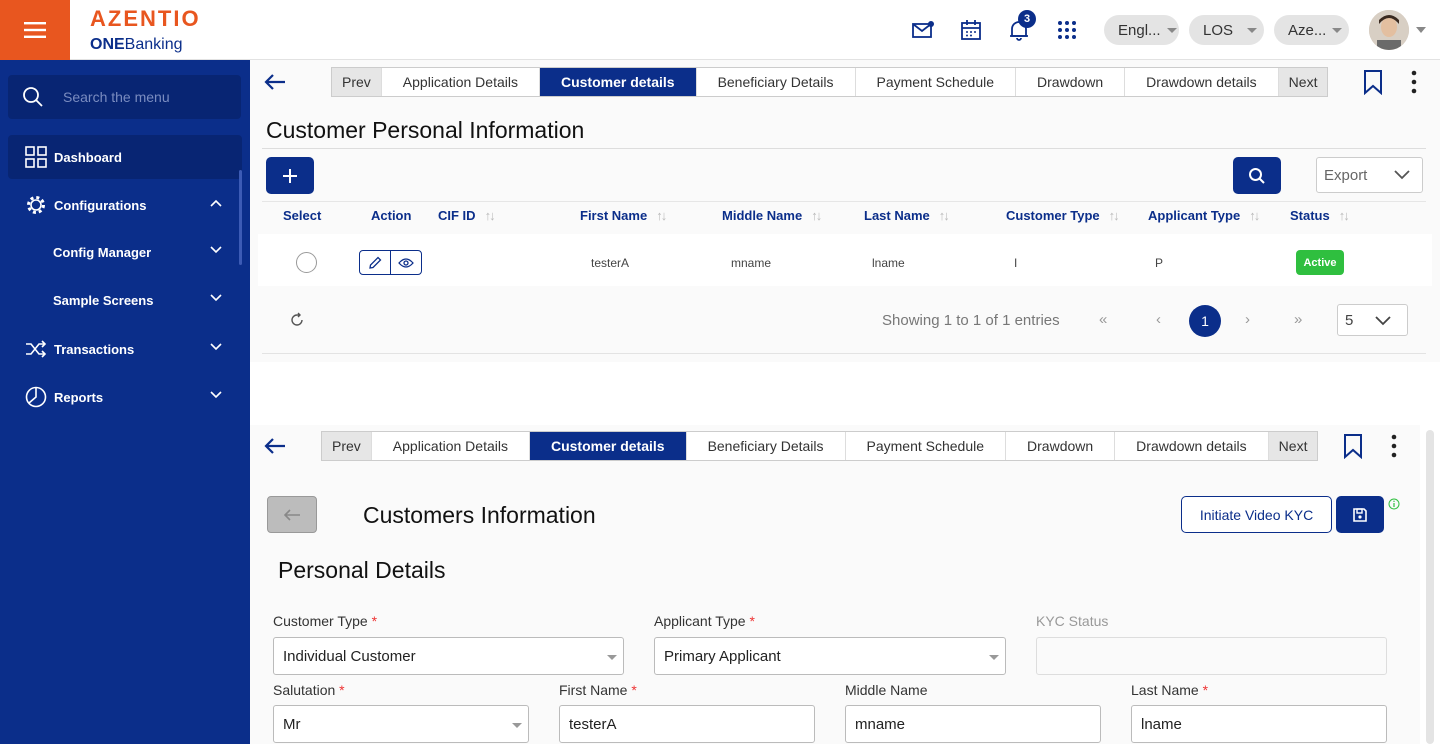 This screenshot has width=1440, height=744. I want to click on sort-icon: ↑↓, so click(816, 215).